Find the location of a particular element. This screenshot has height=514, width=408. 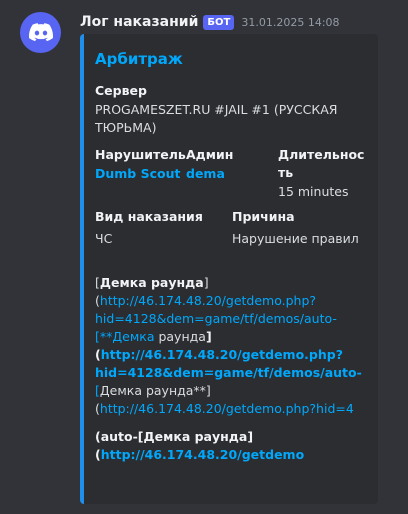

embed-title: Арбитраж is located at coordinates (139, 59).